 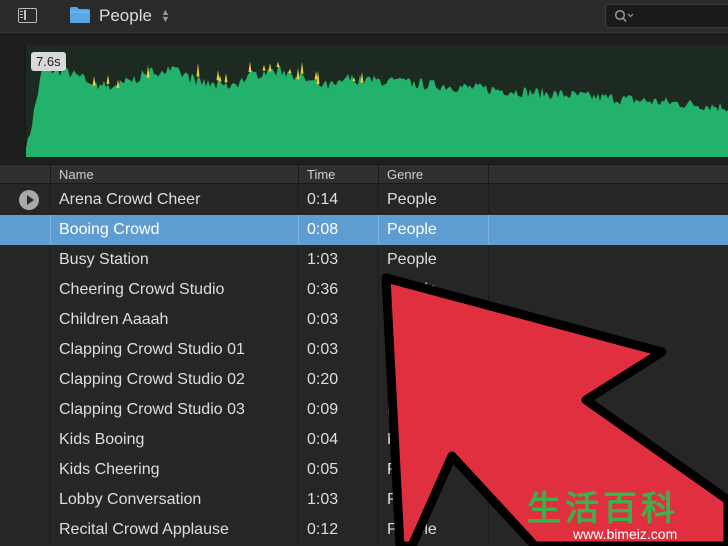 What do you see at coordinates (174, 320) in the screenshot?
I see `row-name: Children Aaaah` at bounding box center [174, 320].